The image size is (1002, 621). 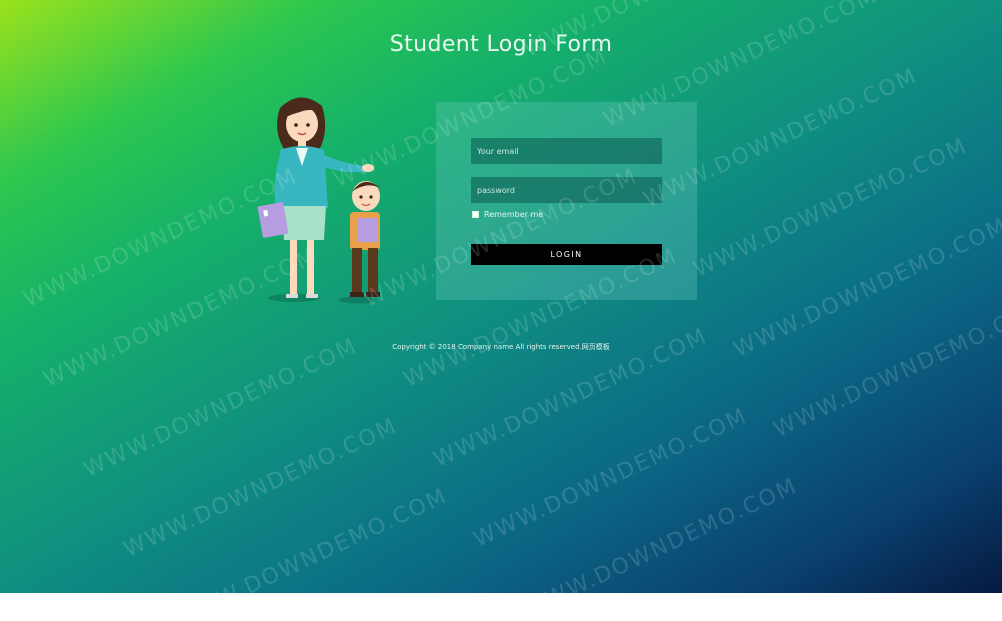 I want to click on remember-me-label: Remember me, so click(x=514, y=214).